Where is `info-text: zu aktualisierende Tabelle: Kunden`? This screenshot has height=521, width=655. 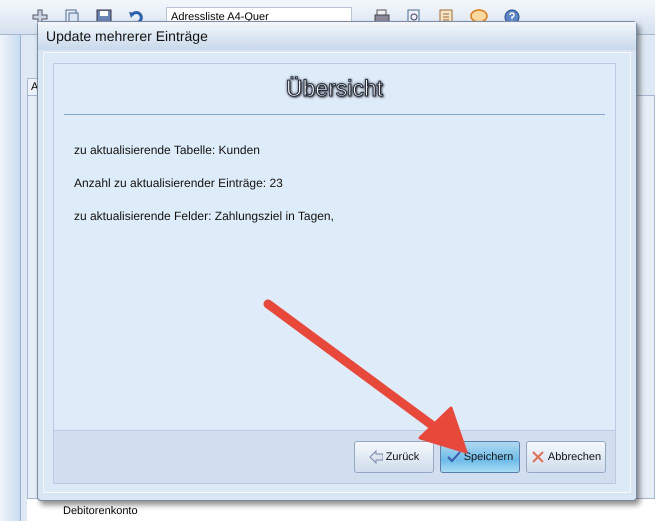 info-text: zu aktualisierende Tabelle: Kunden is located at coordinates (167, 150).